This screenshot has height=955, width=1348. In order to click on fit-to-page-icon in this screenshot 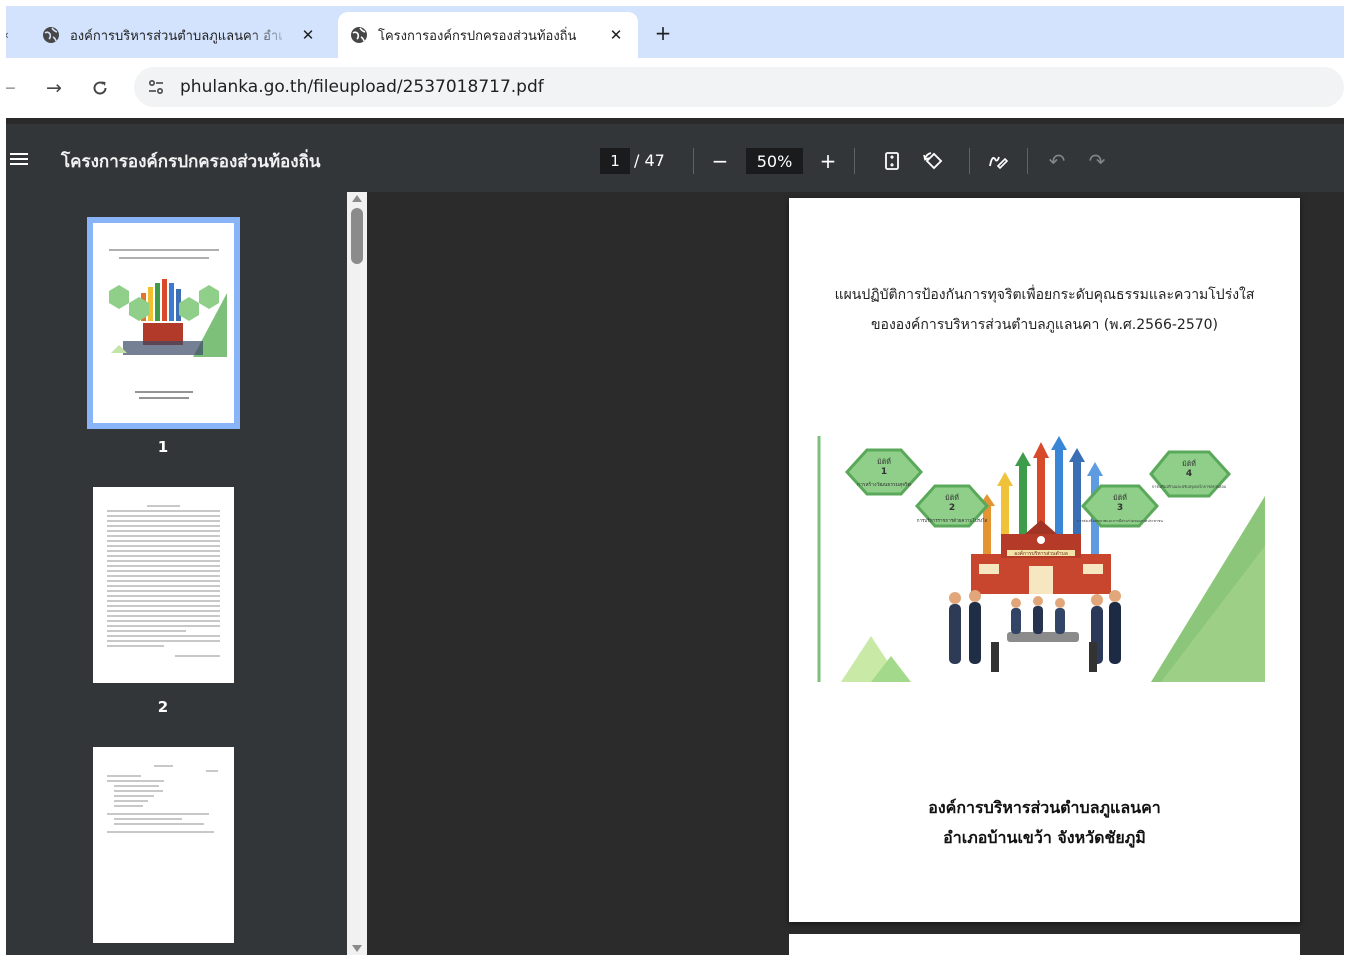, I will do `click(892, 161)`.